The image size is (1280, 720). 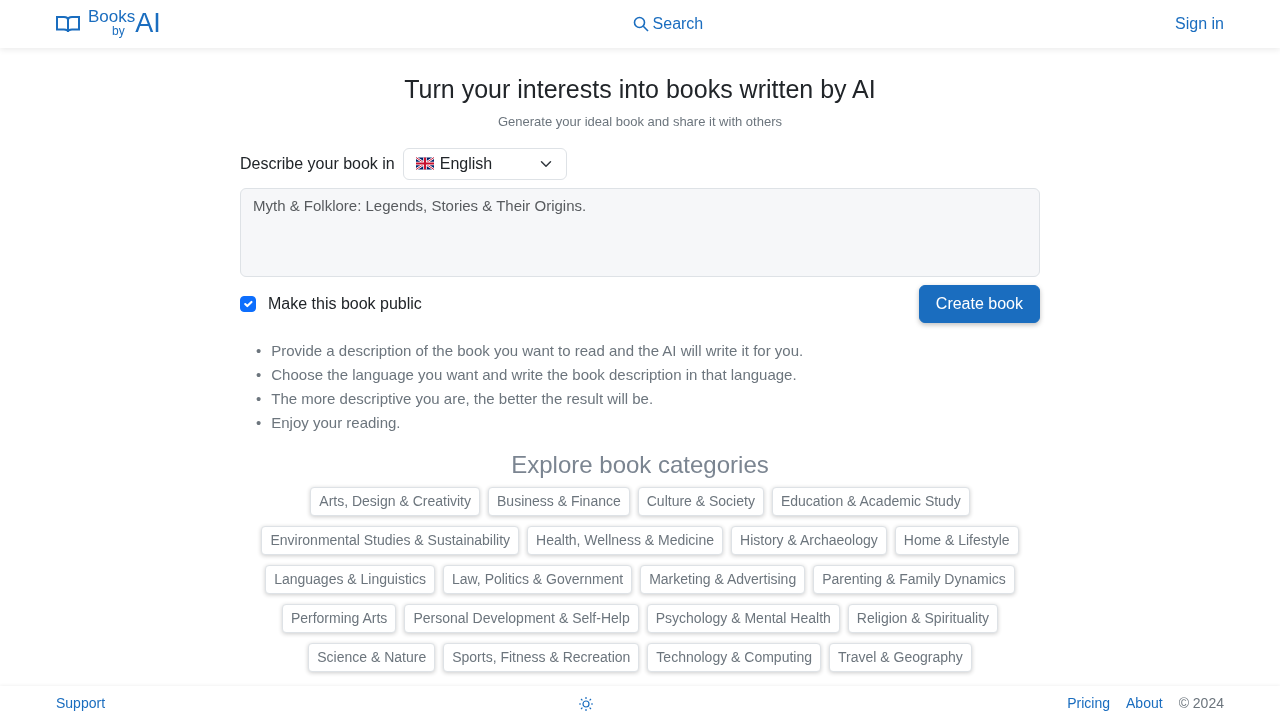 What do you see at coordinates (668, 24) in the screenshot?
I see `search-link: Search` at bounding box center [668, 24].